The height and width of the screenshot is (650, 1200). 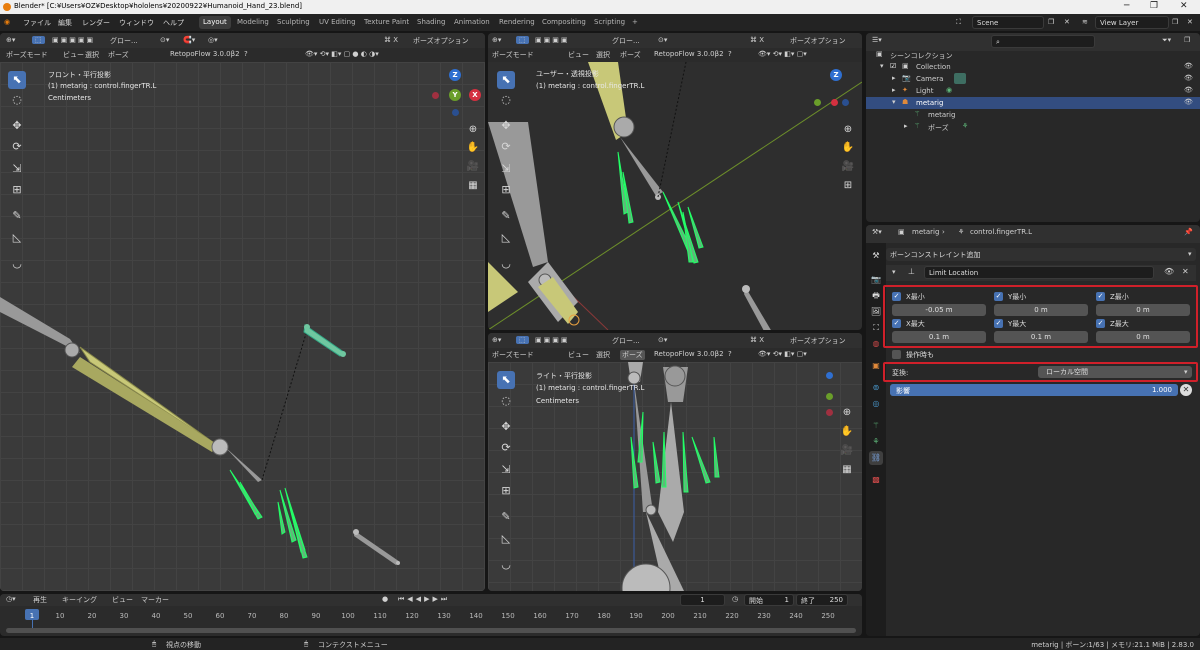 What do you see at coordinates (894, 78) in the screenshot?
I see `expand-icon: ▸` at bounding box center [894, 78].